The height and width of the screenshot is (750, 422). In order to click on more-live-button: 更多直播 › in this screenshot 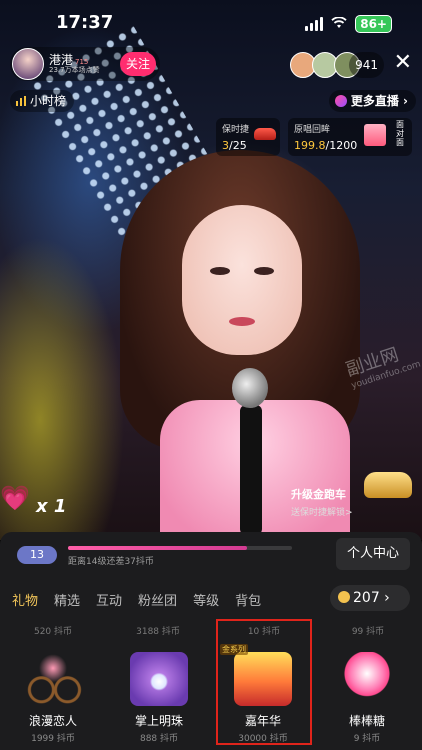, I will do `click(372, 101)`.